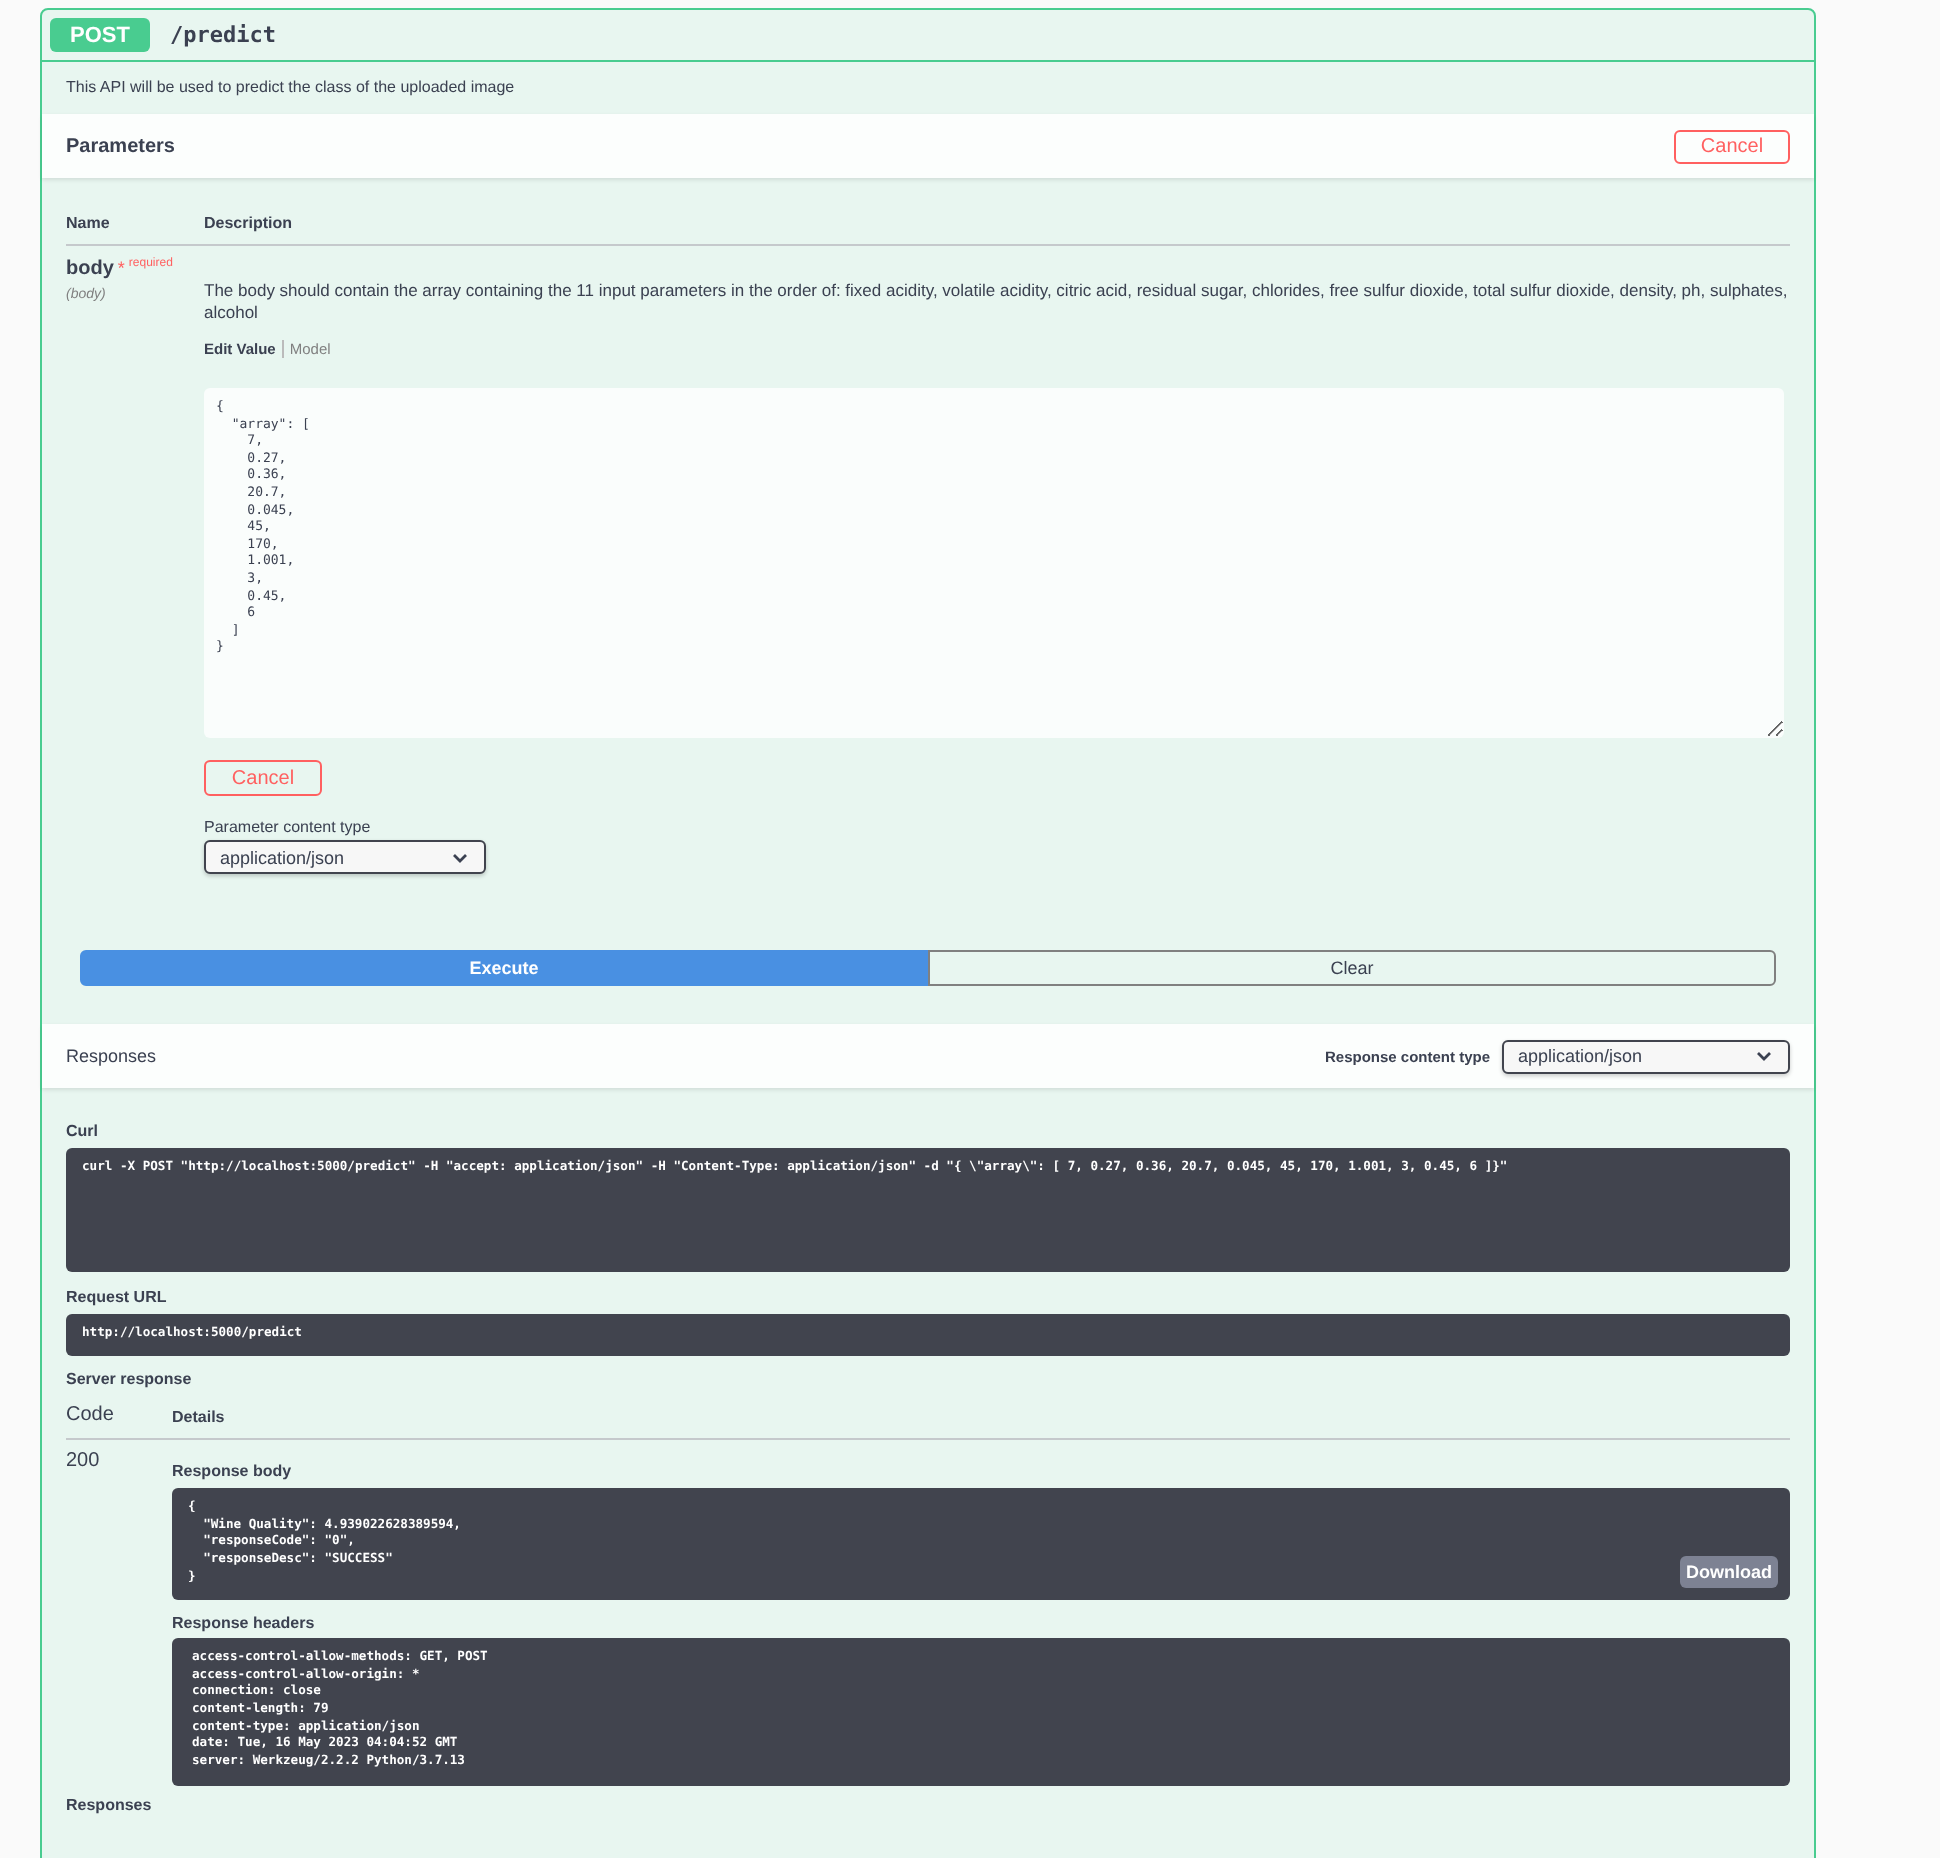  I want to click on request-url-label: Request URL, so click(117, 1297).